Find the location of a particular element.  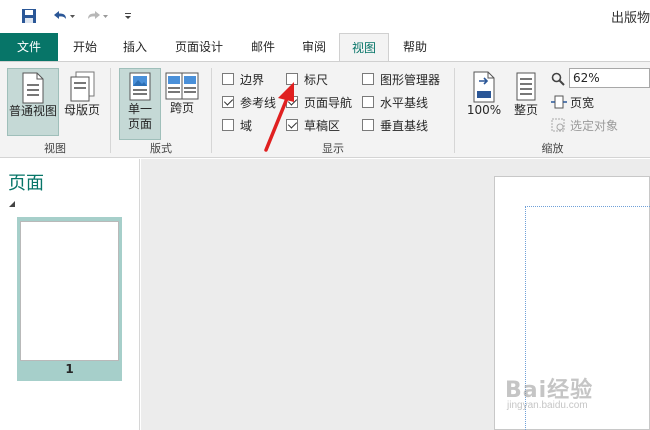

scratch-area-label: 草稿区 is located at coordinates (322, 125).